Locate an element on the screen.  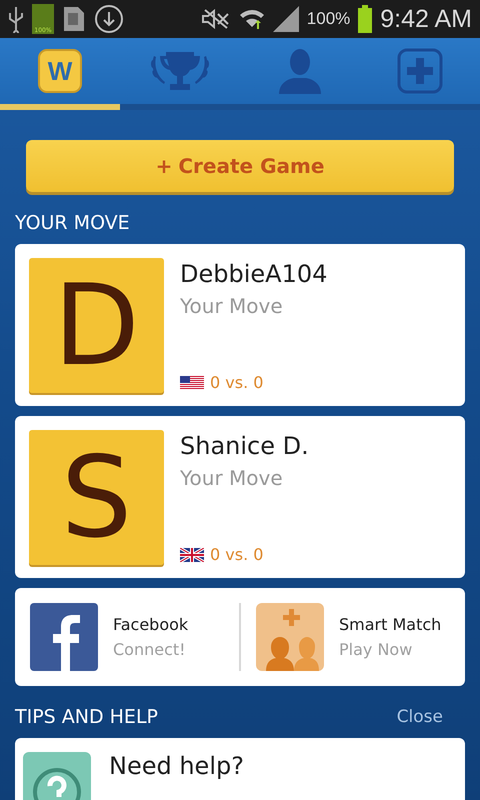
help-icon is located at coordinates (57, 776).